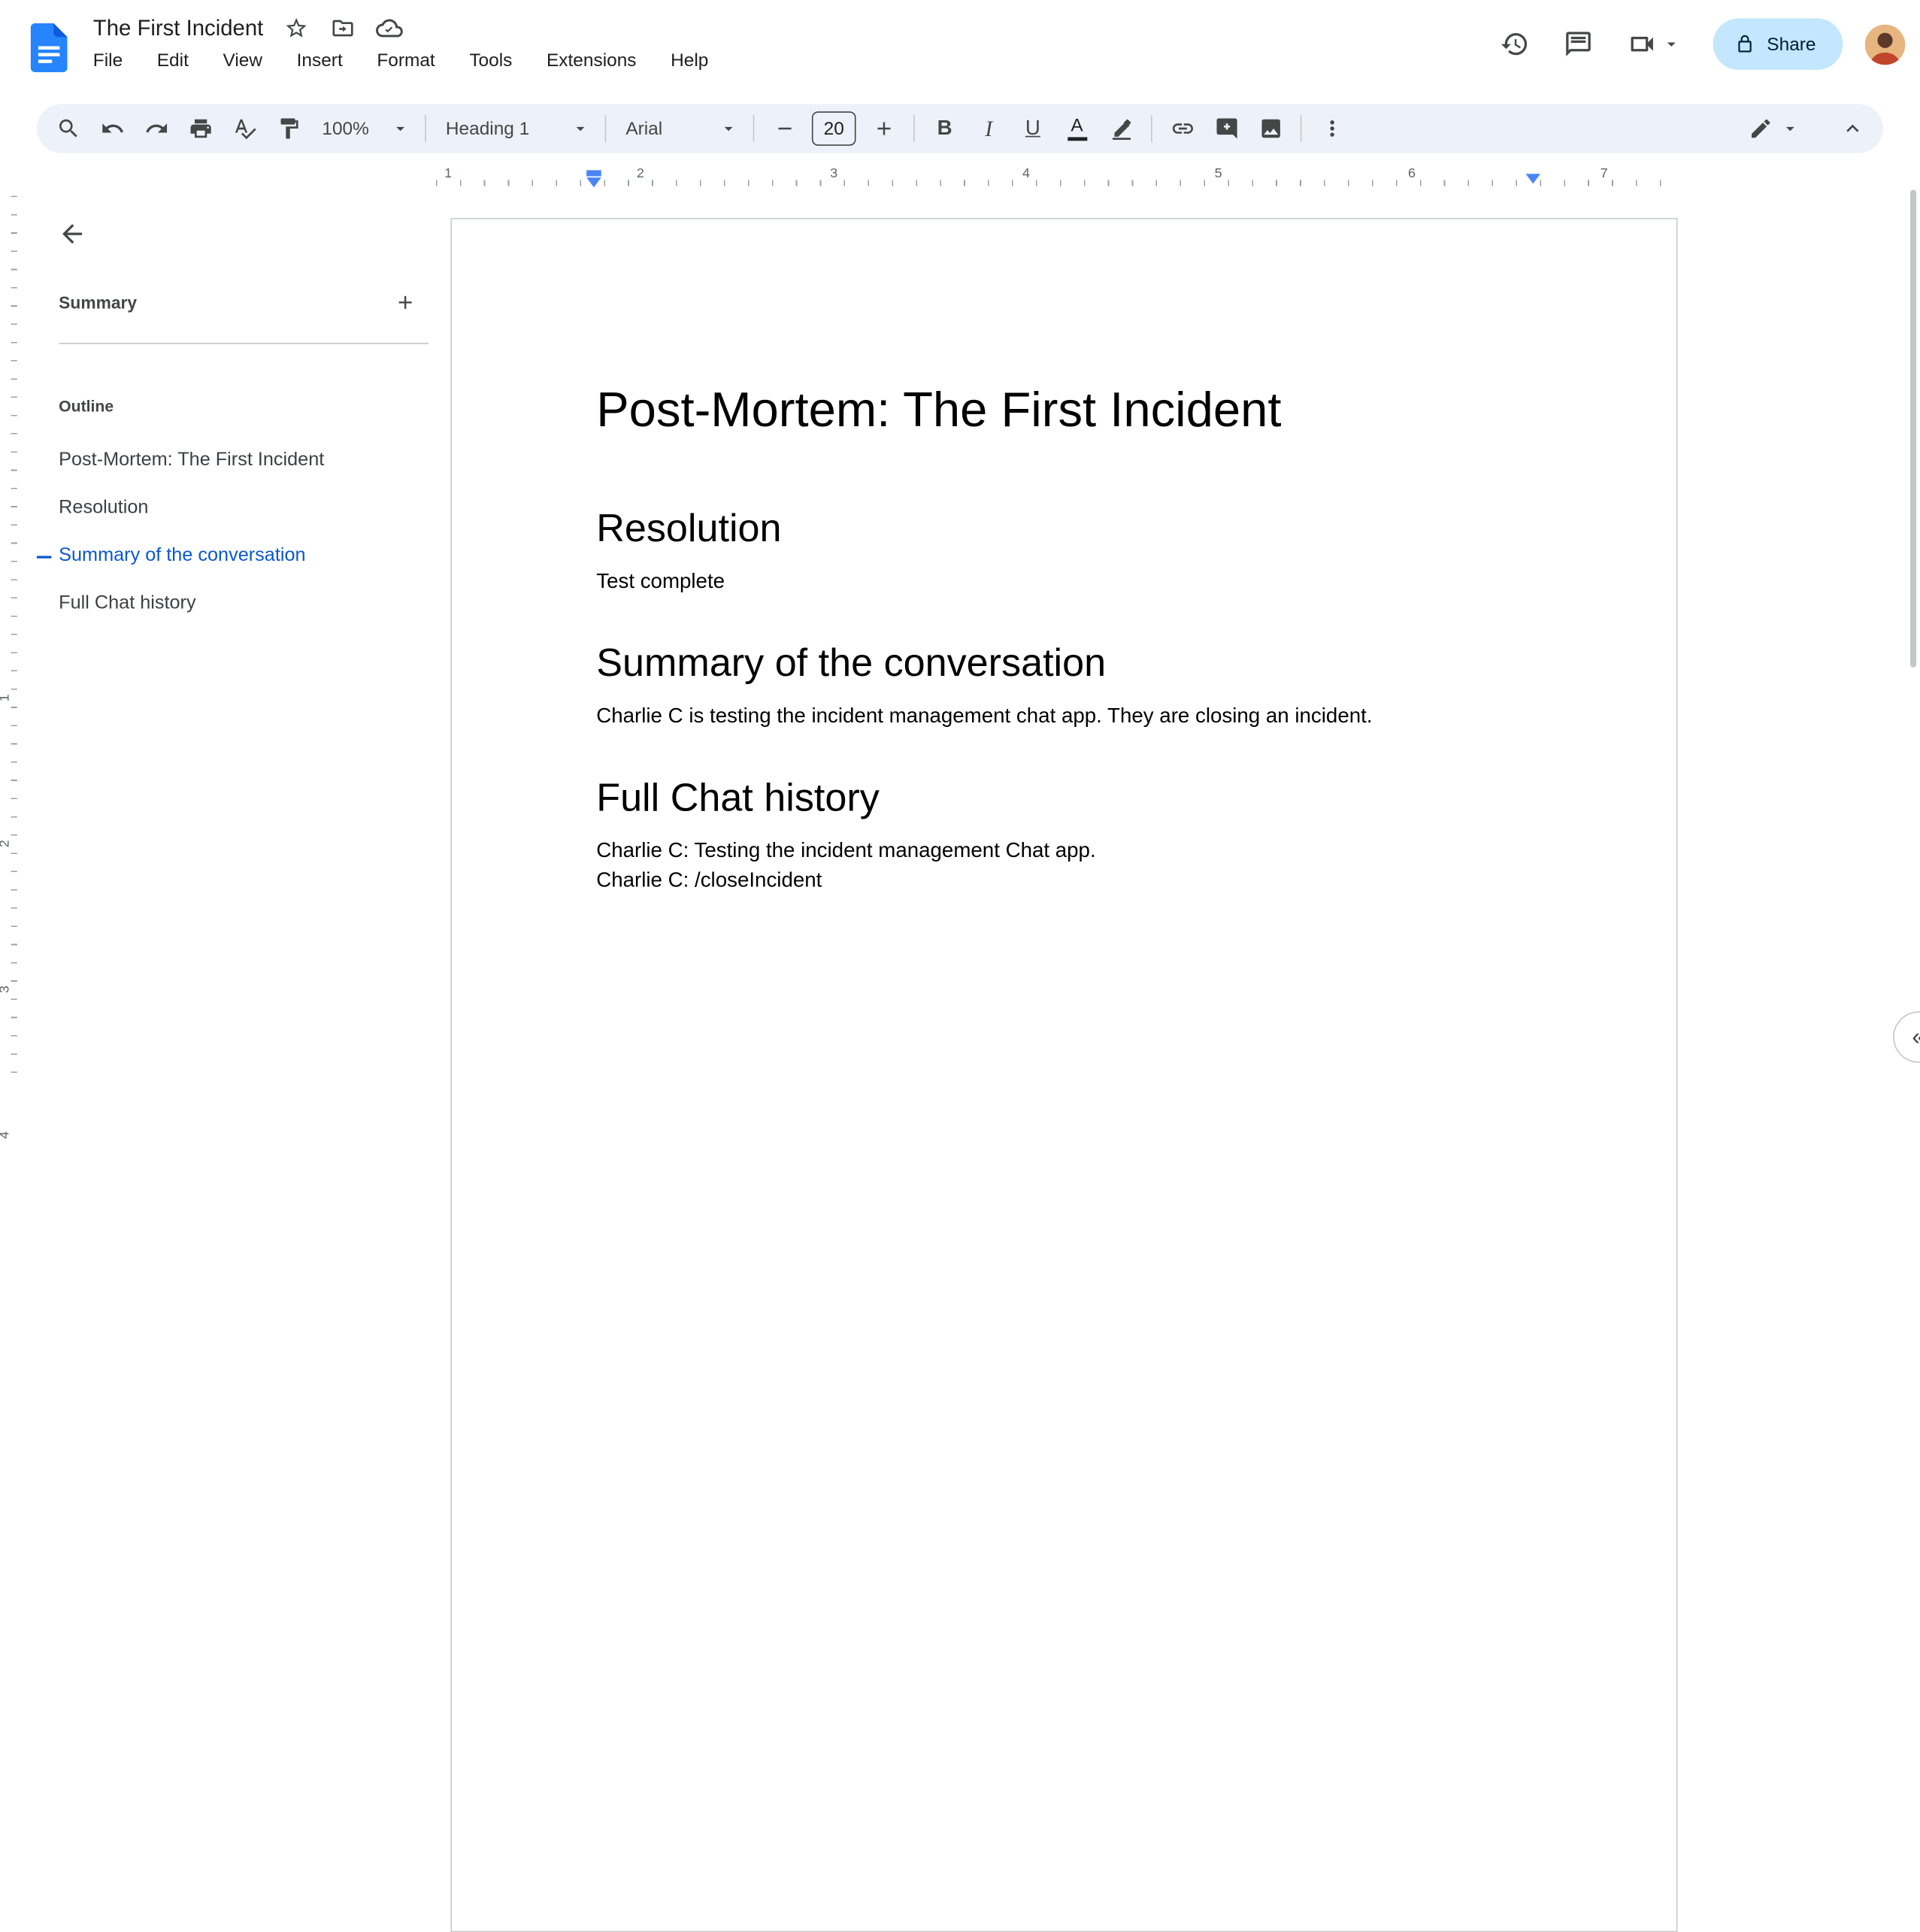 The width and height of the screenshot is (1920, 1932). Describe the element at coordinates (240, 302) in the screenshot. I see `summary-section: Summary` at that location.